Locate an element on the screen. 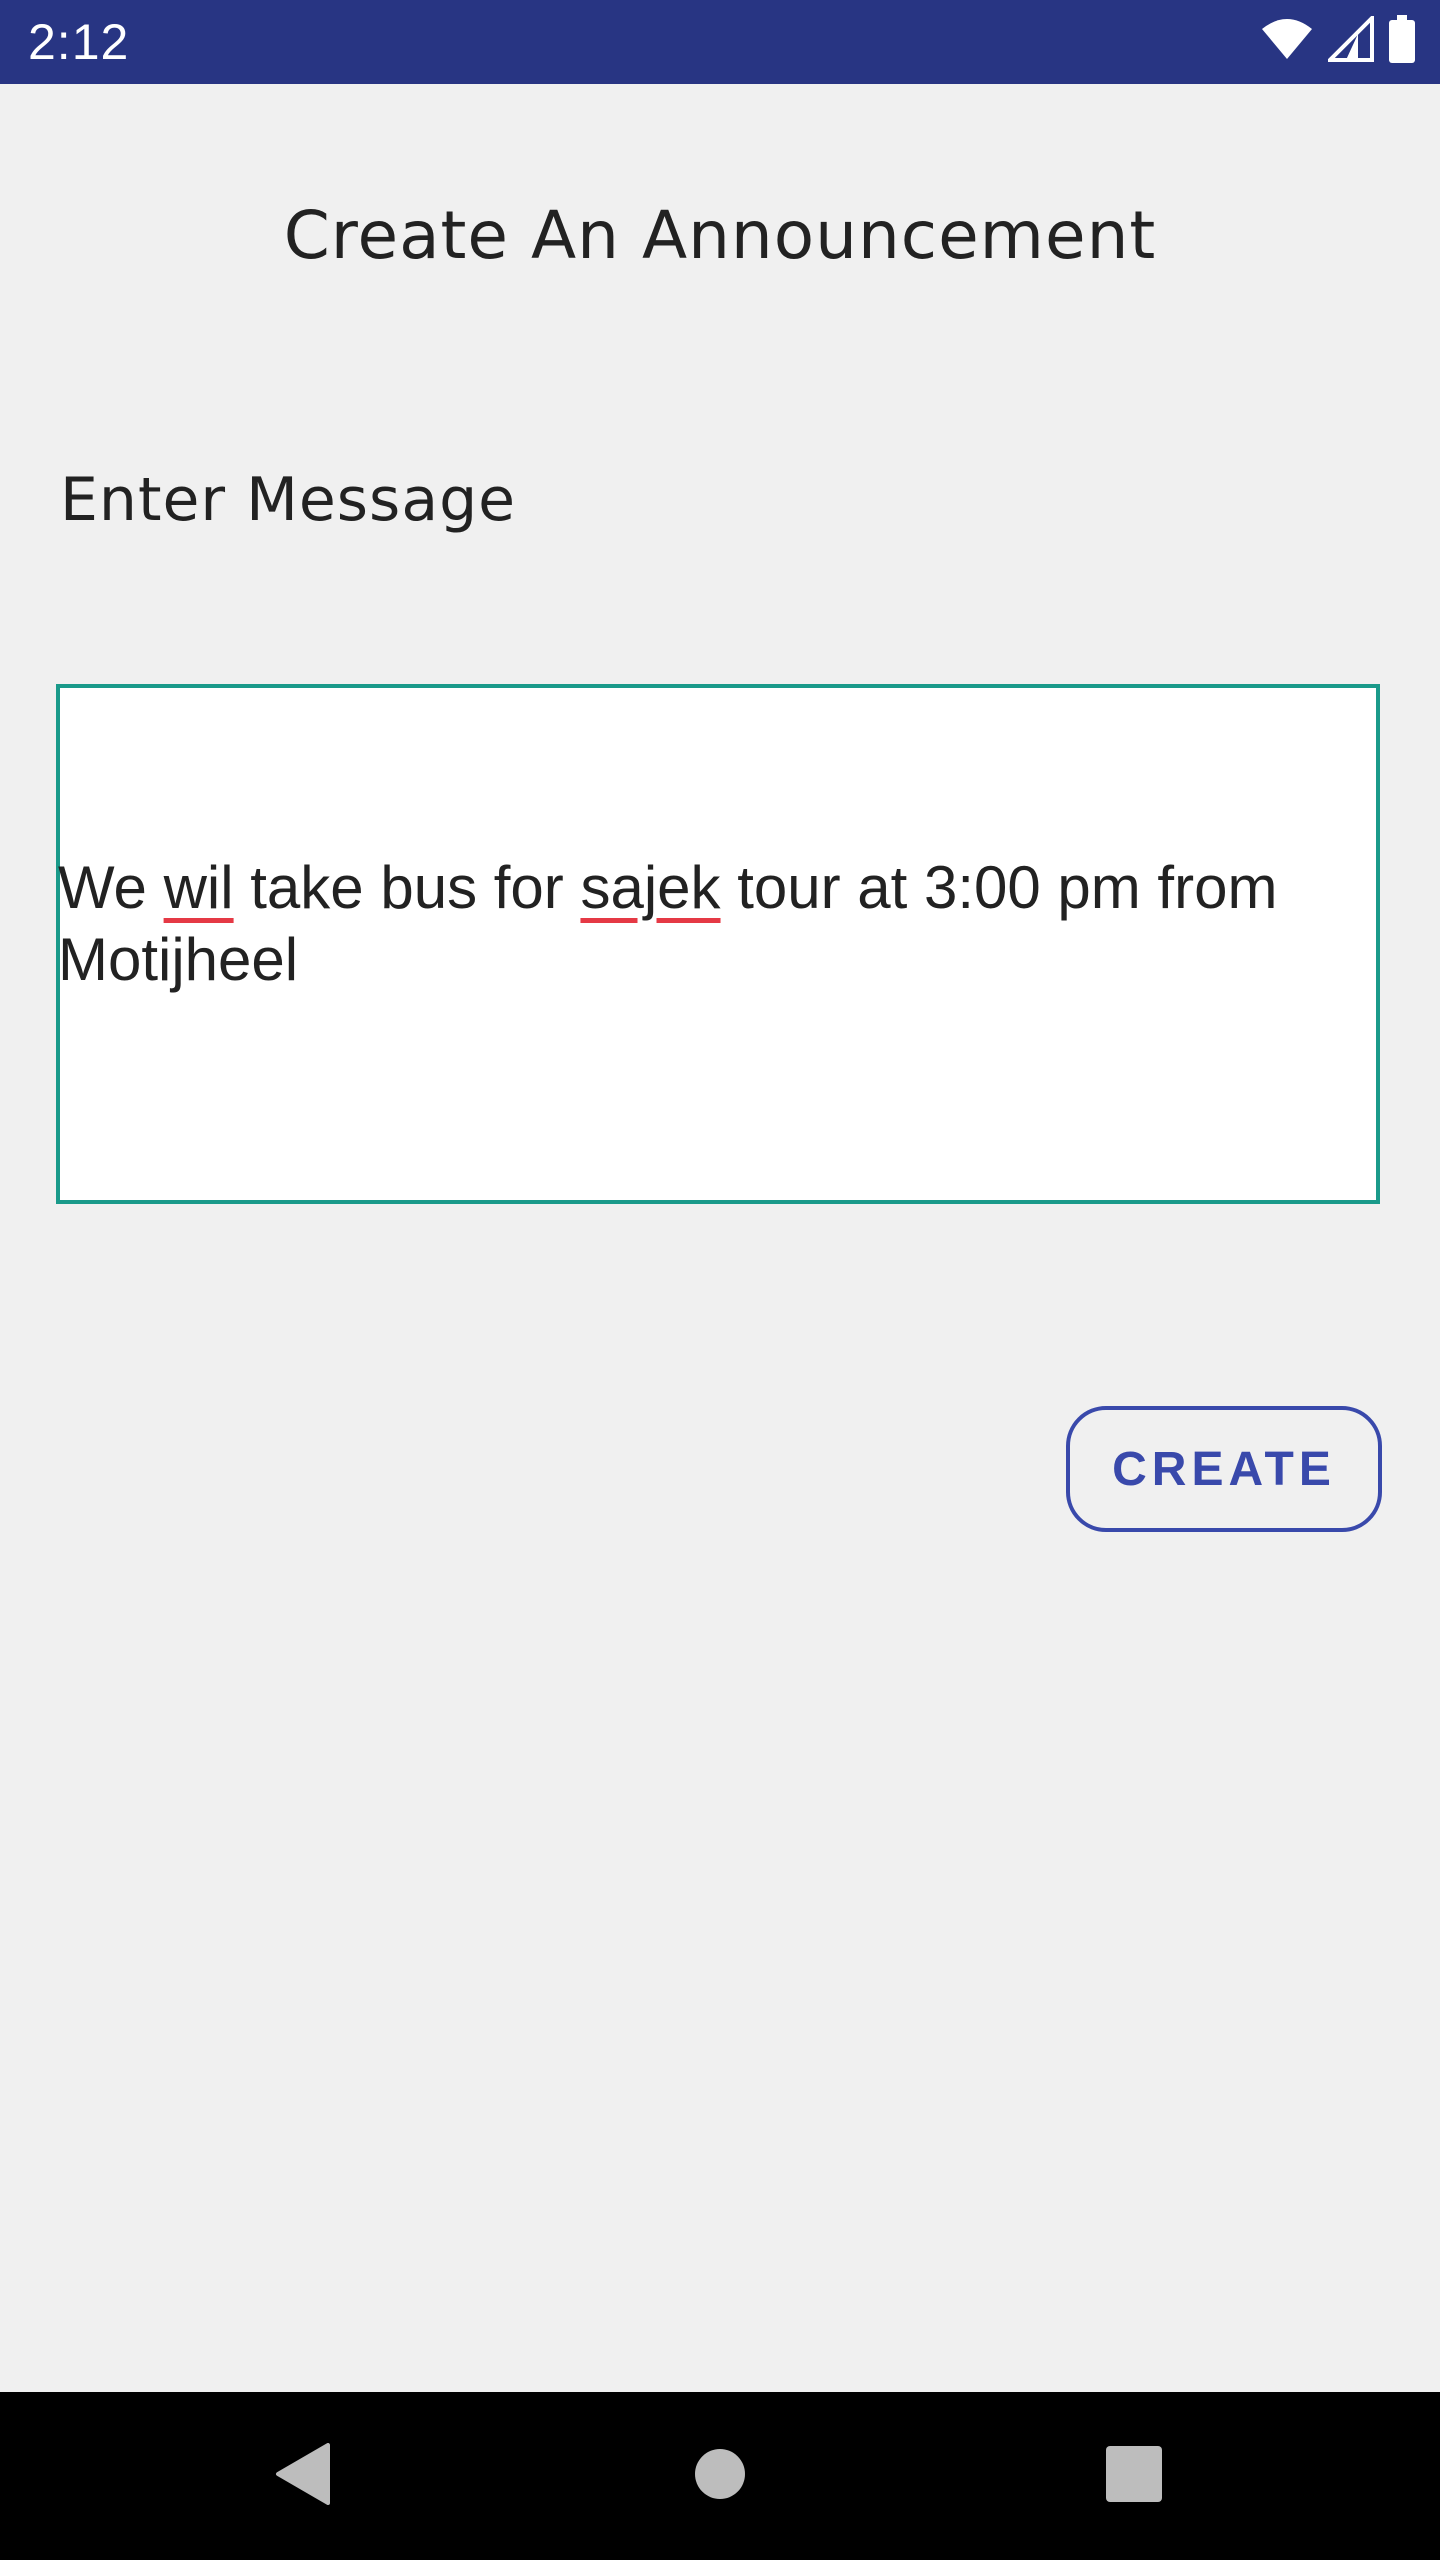 The image size is (1440, 2560). battery-icon is located at coordinates (1402, 41).